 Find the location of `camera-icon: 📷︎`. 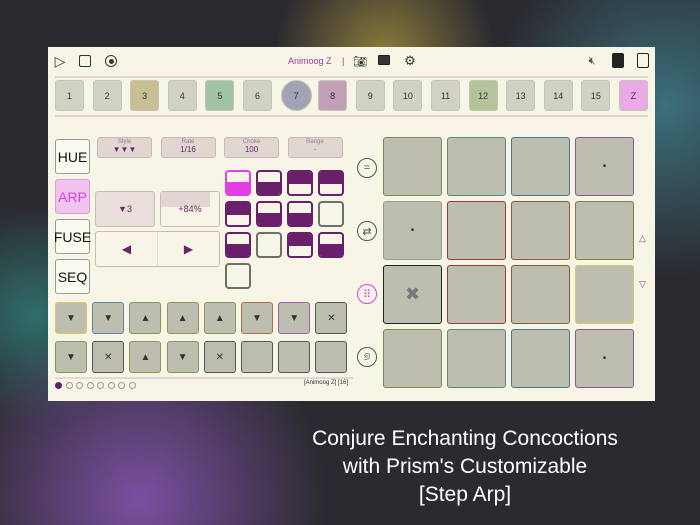

camera-icon: 📷︎ is located at coordinates (360, 61).